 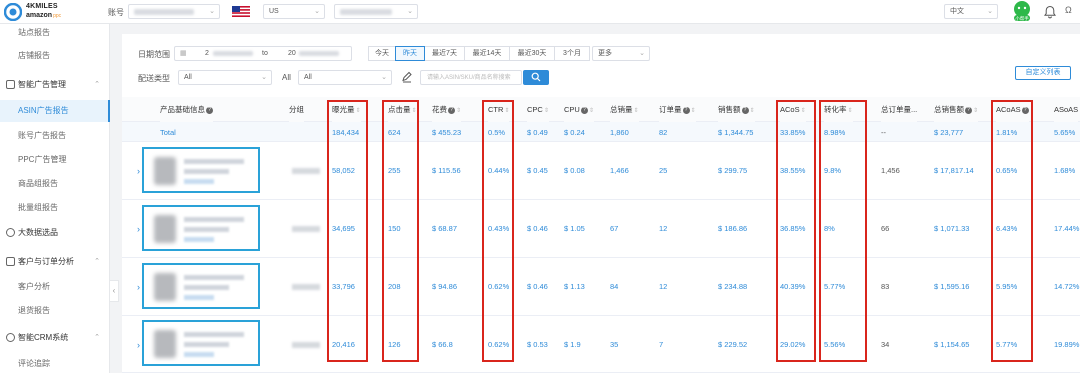 I want to click on total-total-sales: $ 23,777, so click(x=949, y=132).